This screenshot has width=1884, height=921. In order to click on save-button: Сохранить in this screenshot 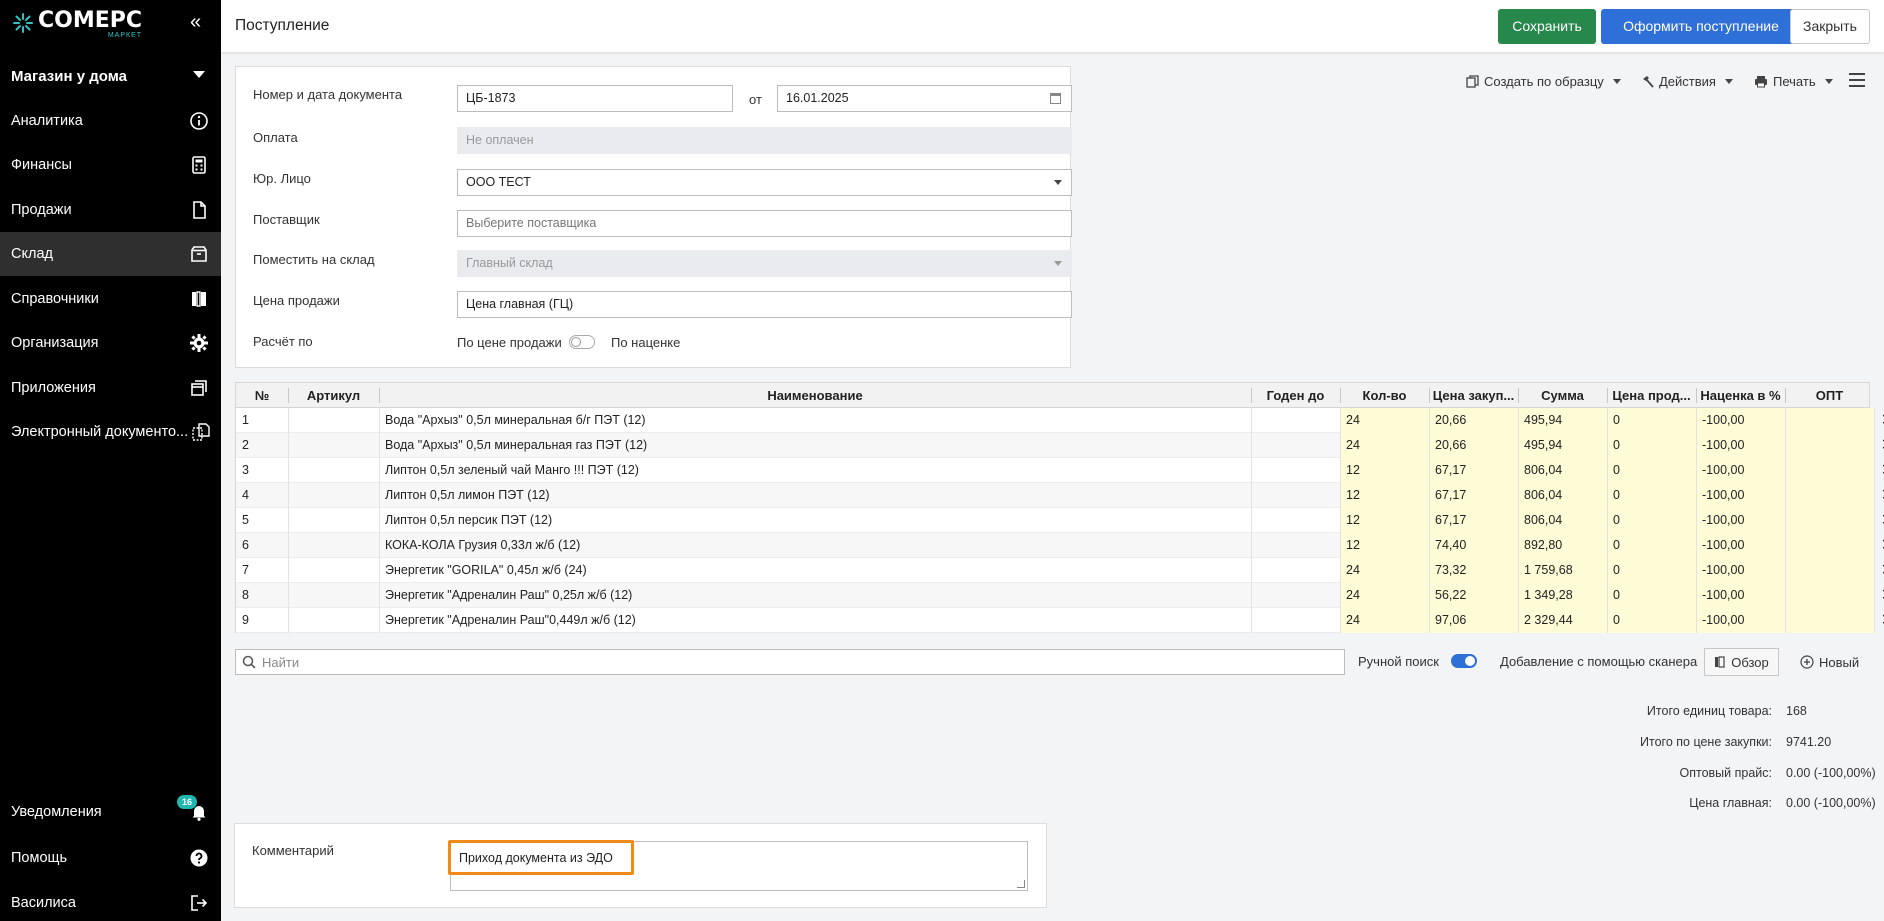, I will do `click(1547, 26)`.